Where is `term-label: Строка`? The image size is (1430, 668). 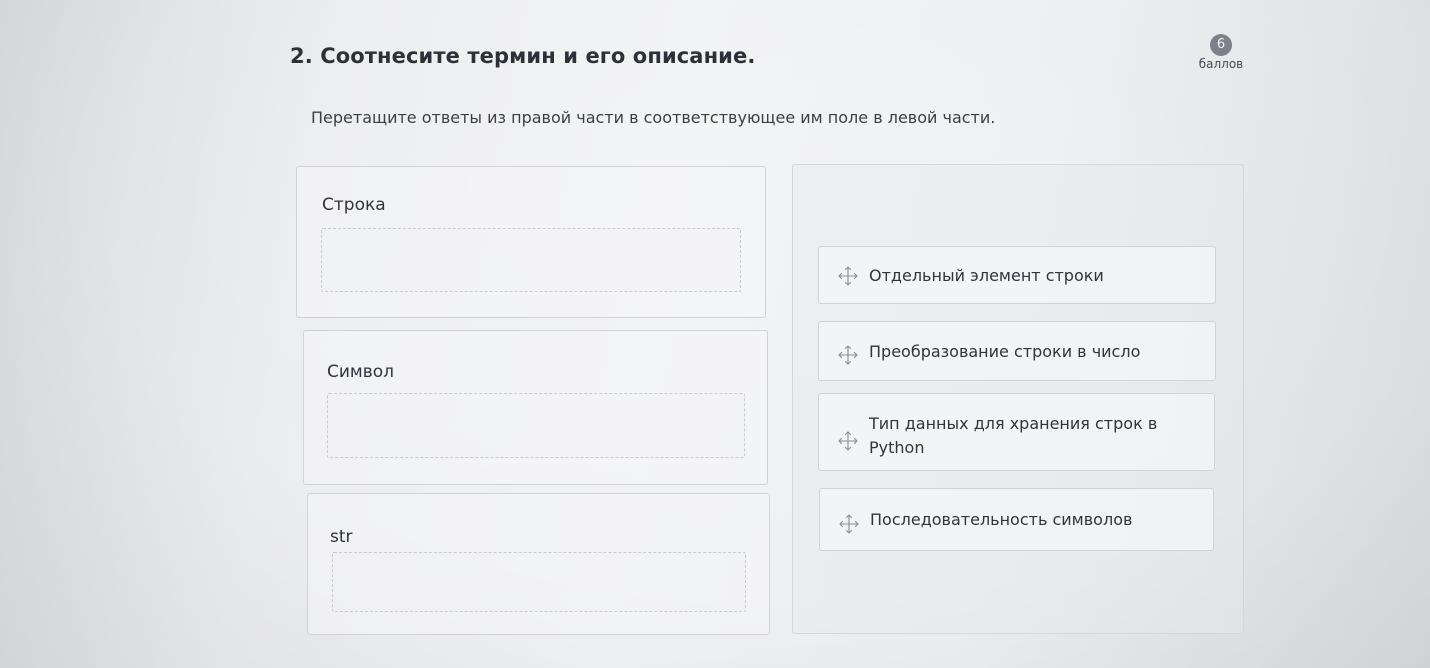
term-label: Строка is located at coordinates (354, 205).